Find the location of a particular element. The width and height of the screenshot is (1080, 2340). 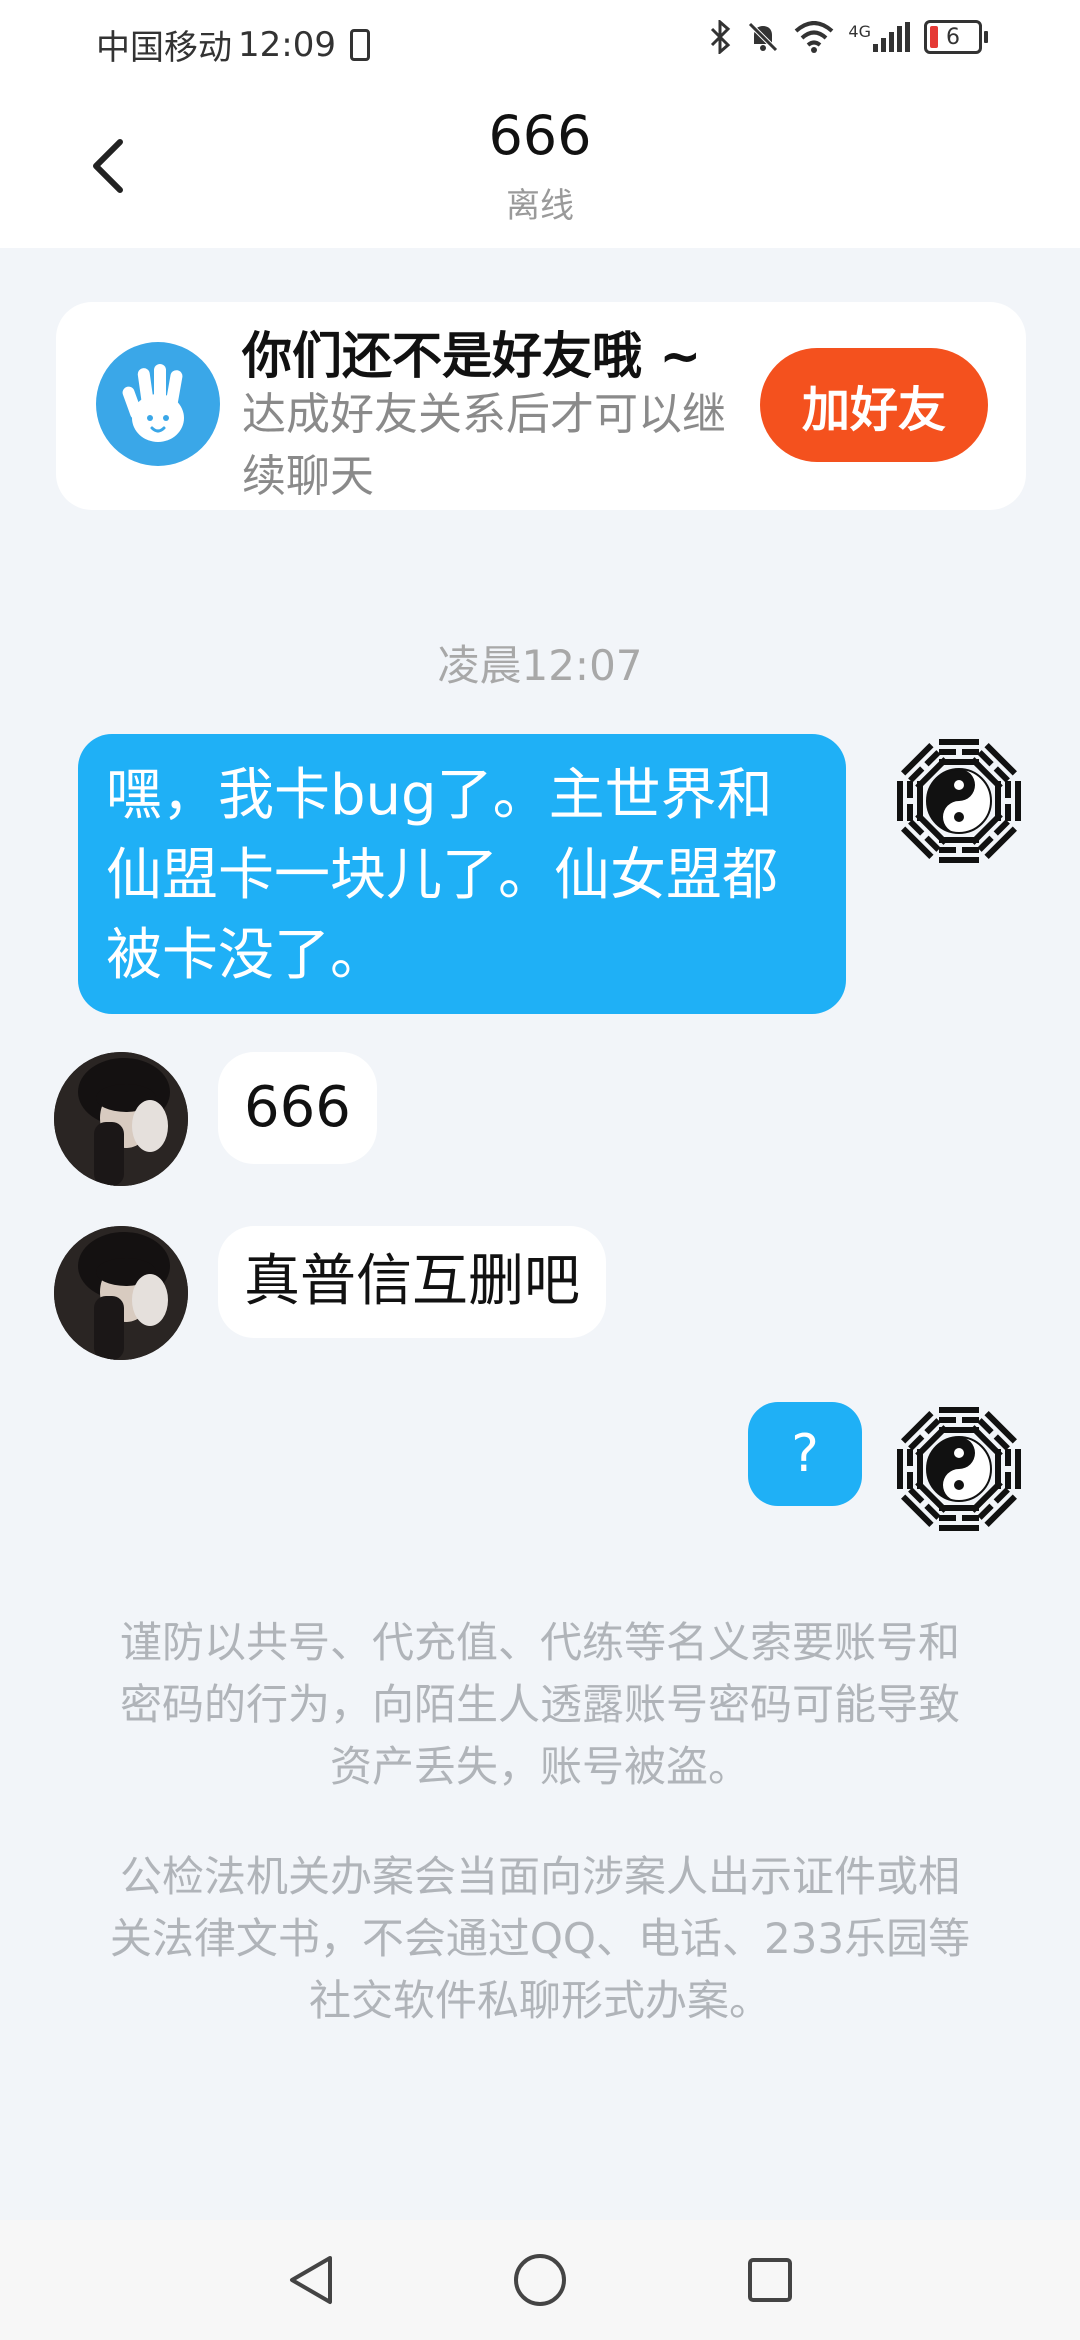

chat-header: 666 离线 is located at coordinates (540, 167).